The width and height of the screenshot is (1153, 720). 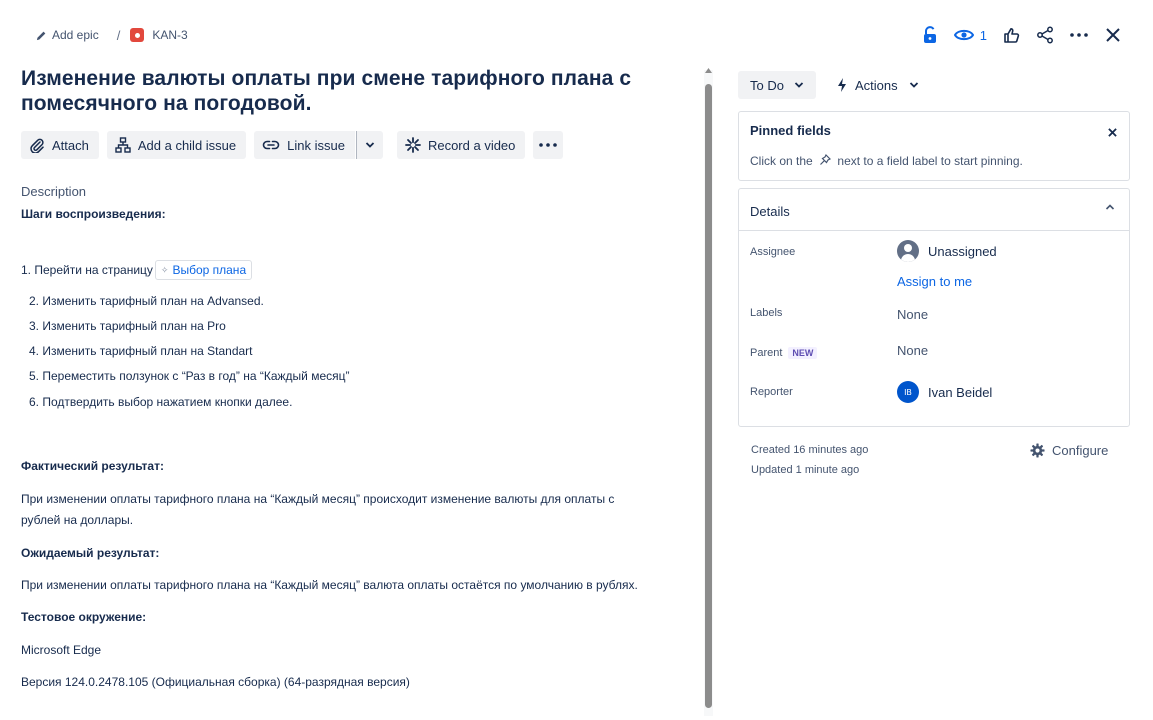 I want to click on loom-icon, so click(x=413, y=145).